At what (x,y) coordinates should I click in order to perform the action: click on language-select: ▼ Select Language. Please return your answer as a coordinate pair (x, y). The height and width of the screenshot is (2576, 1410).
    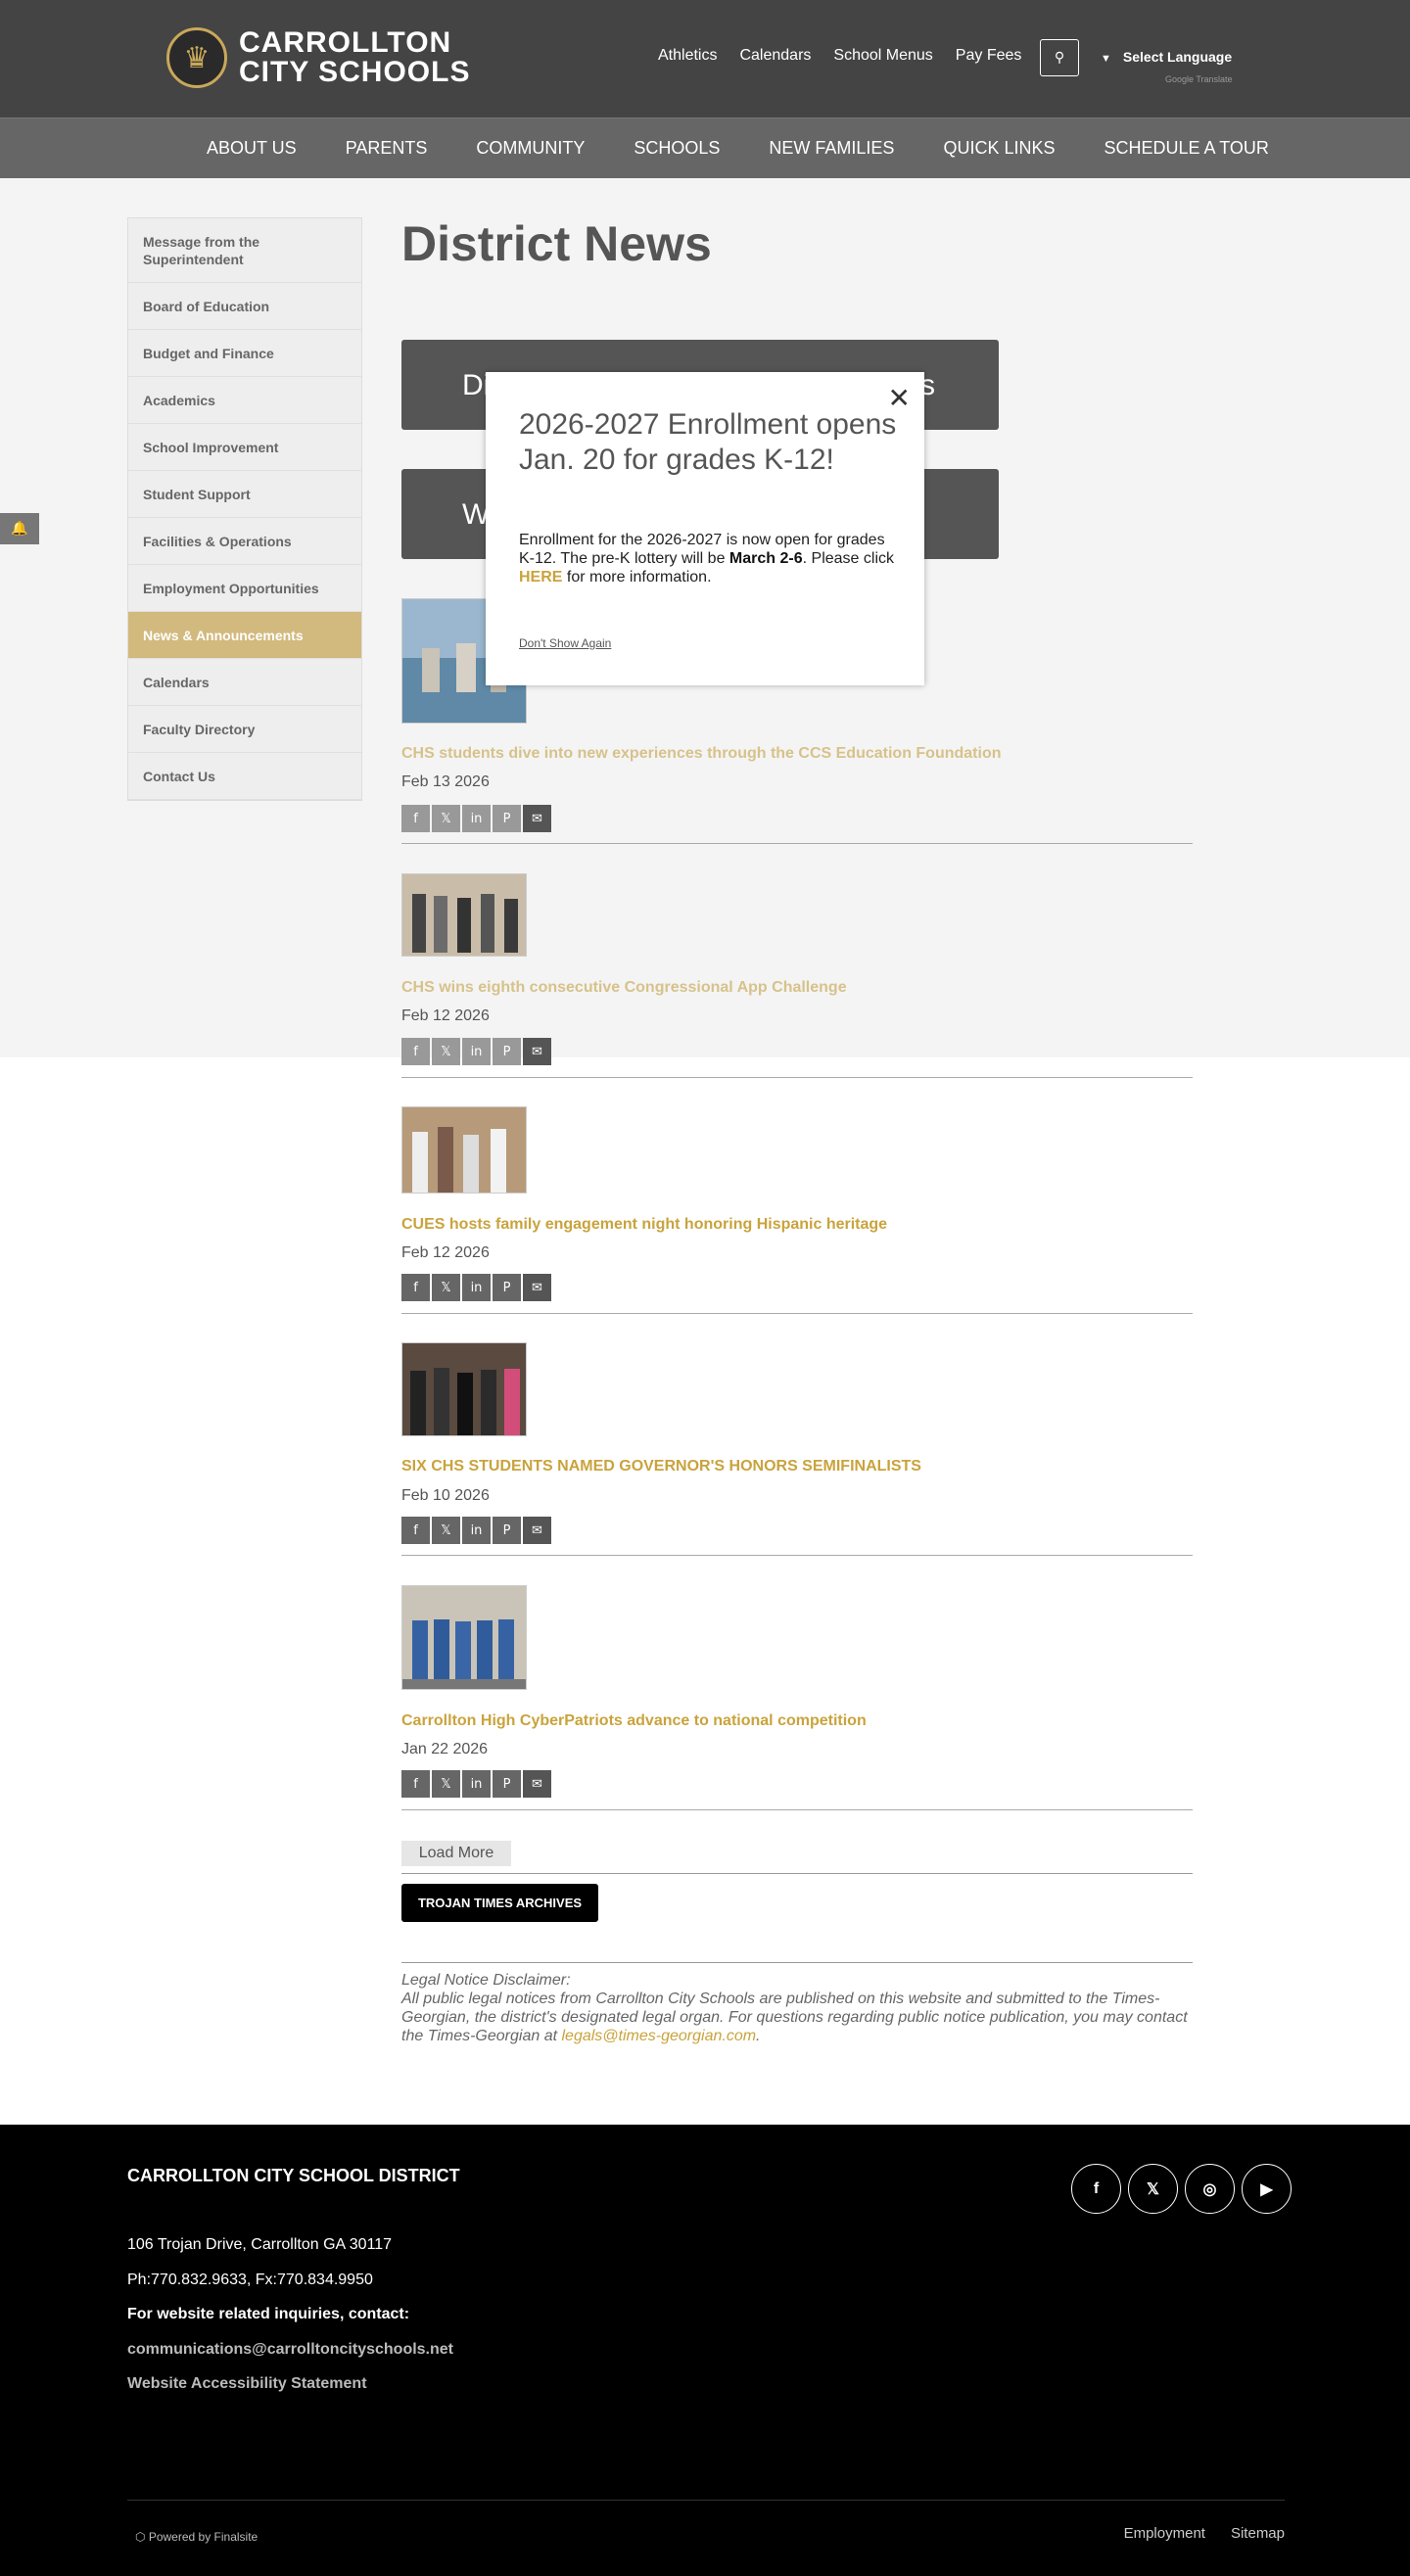
    Looking at the image, I should click on (1166, 57).